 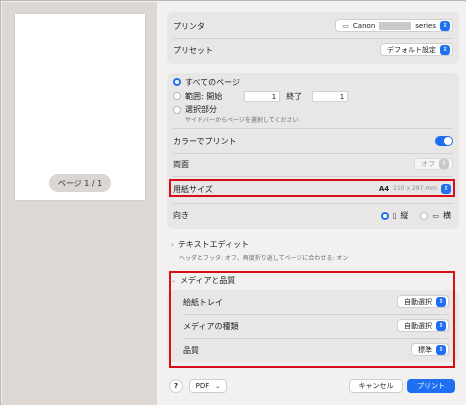 What do you see at coordinates (193, 50) in the screenshot?
I see `preset-label: プリセット` at bounding box center [193, 50].